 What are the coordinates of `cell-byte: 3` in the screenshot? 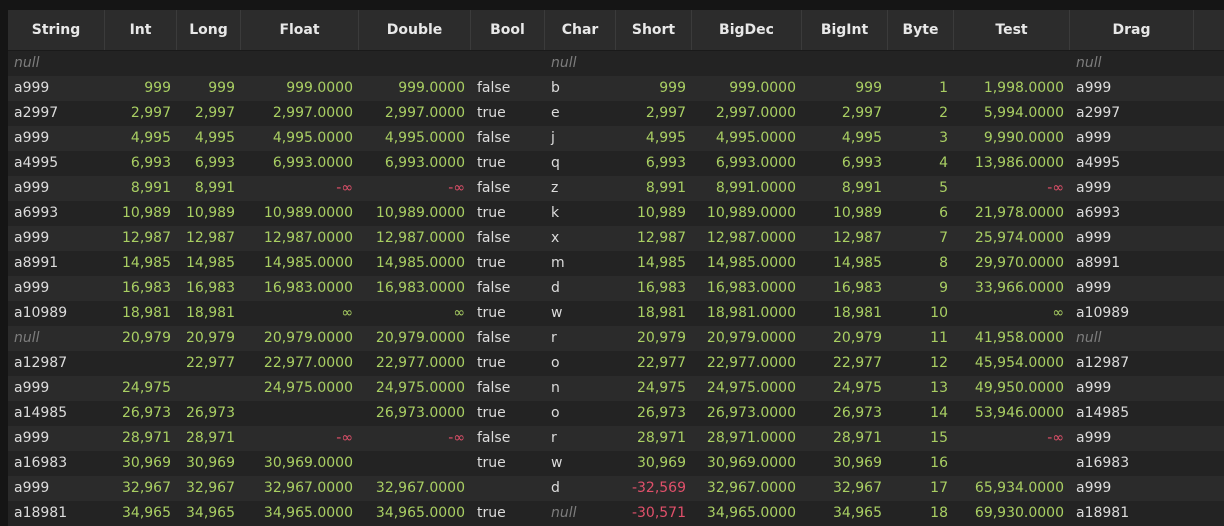 It's located at (921, 138).